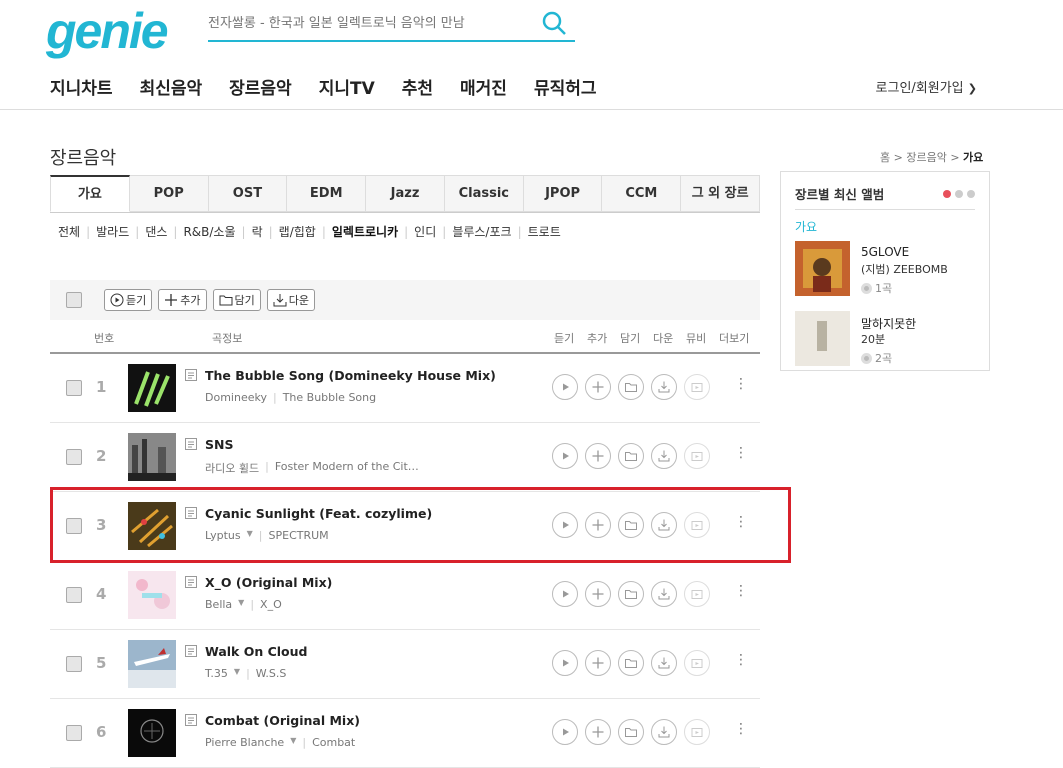 The image size is (1063, 768). I want to click on tab-other-genres: 그 외 장르, so click(721, 193).